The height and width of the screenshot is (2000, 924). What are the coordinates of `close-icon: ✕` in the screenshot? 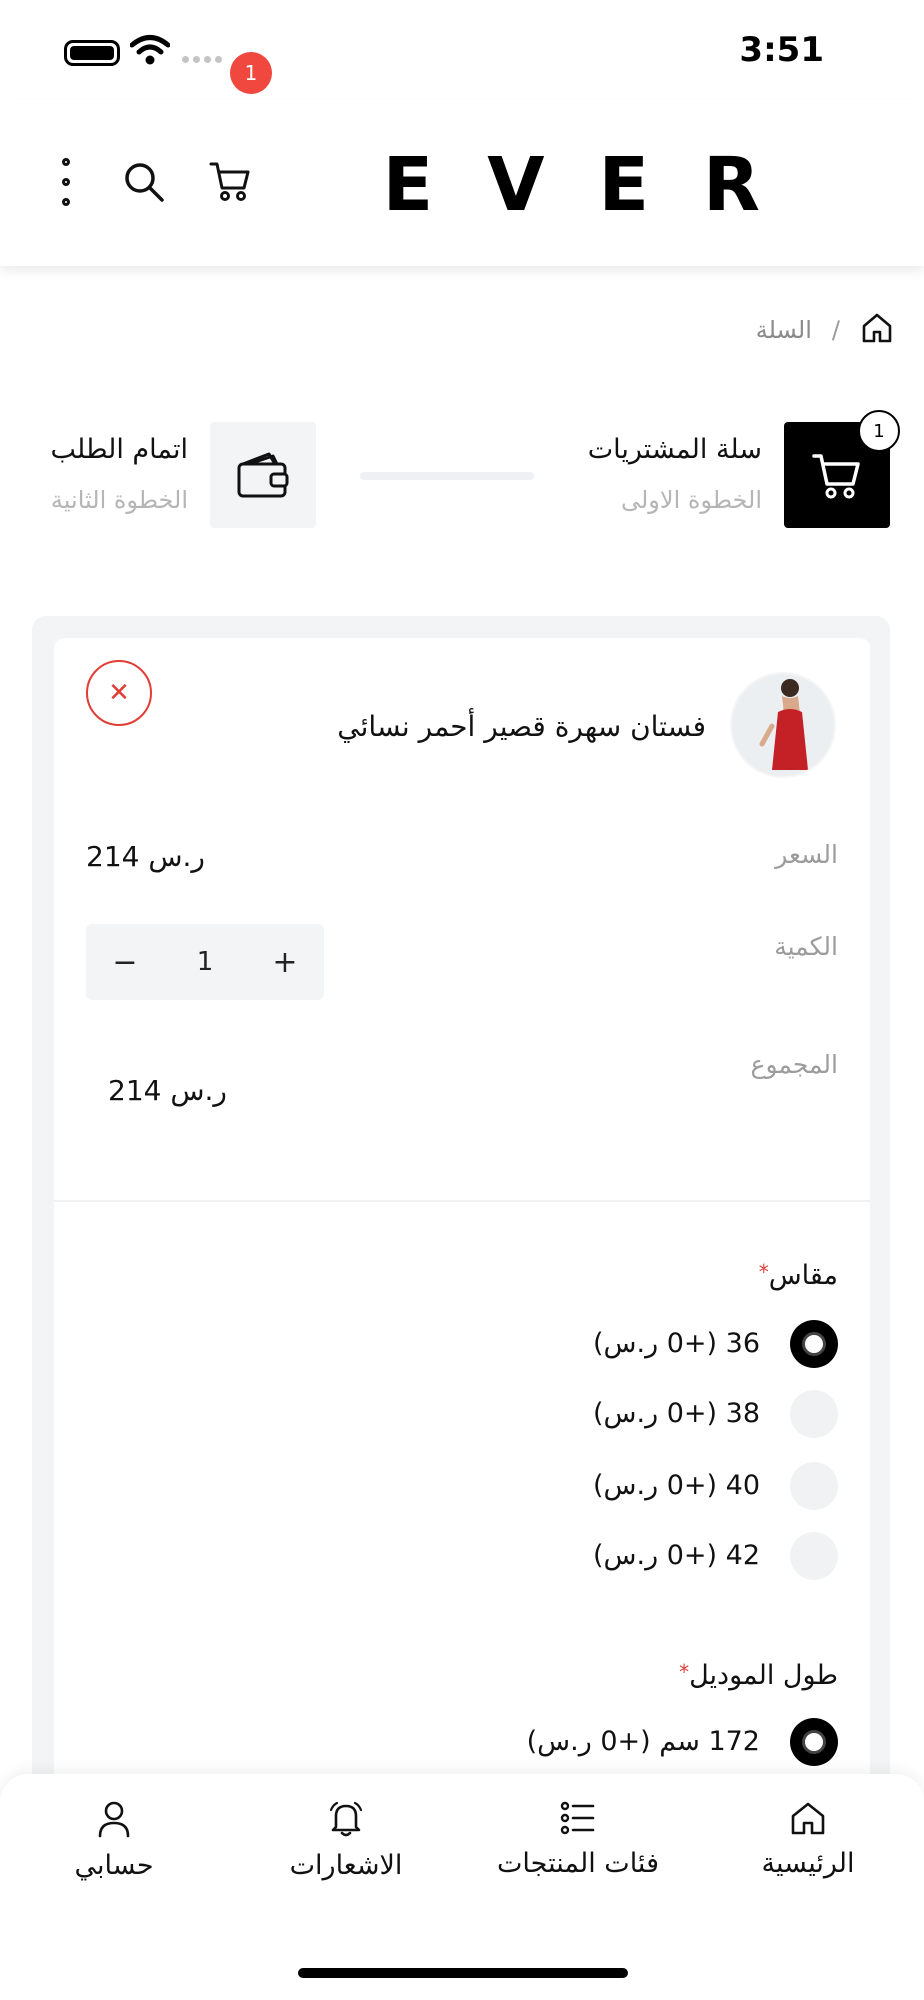 It's located at (119, 693).